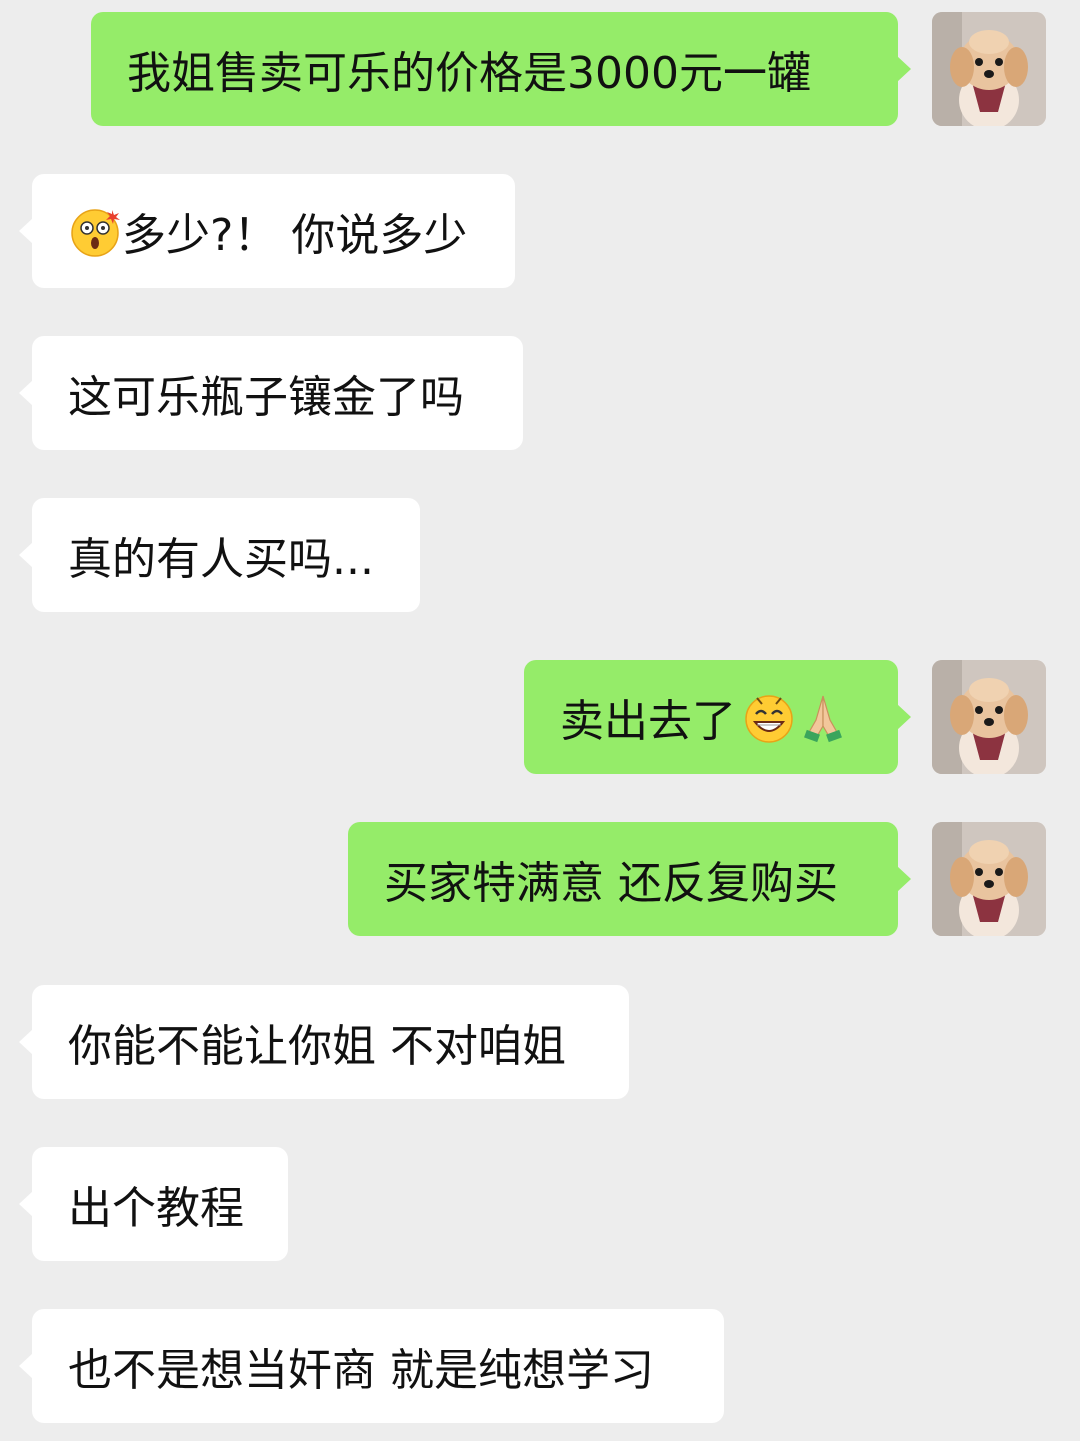 The height and width of the screenshot is (1441, 1080). Describe the element at coordinates (540, 231) in the screenshot. I see `message-row-incoming: 多少?！ 你说多少` at that location.